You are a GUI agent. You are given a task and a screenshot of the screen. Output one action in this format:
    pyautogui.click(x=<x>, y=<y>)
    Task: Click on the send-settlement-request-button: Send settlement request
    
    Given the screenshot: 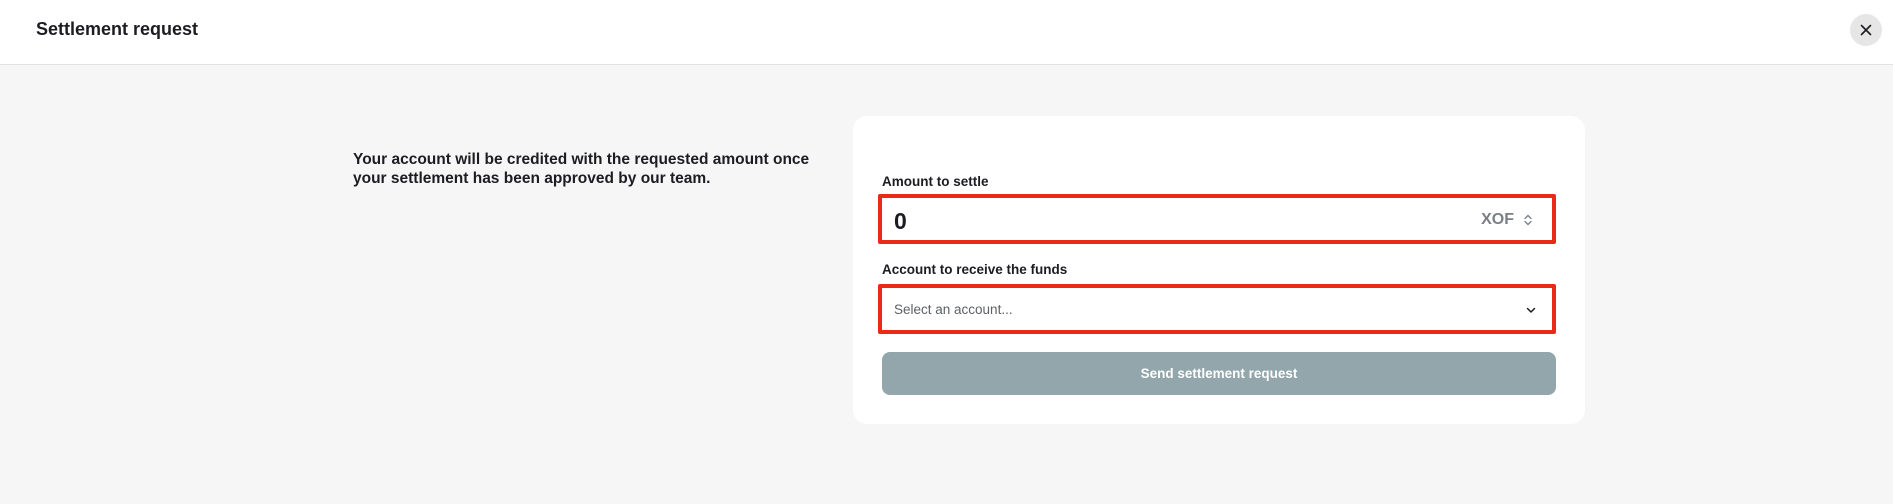 What is the action you would take?
    pyautogui.click(x=1219, y=373)
    